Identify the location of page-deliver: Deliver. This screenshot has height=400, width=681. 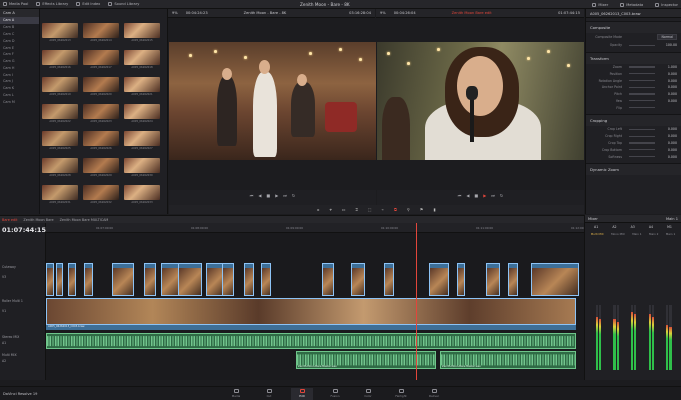
(434, 394).